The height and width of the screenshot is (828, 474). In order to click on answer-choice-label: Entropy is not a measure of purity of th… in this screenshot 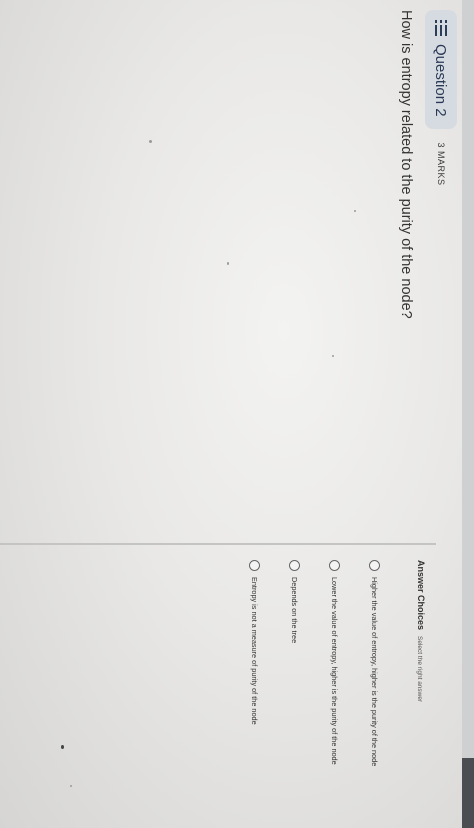, I will do `click(255, 651)`.